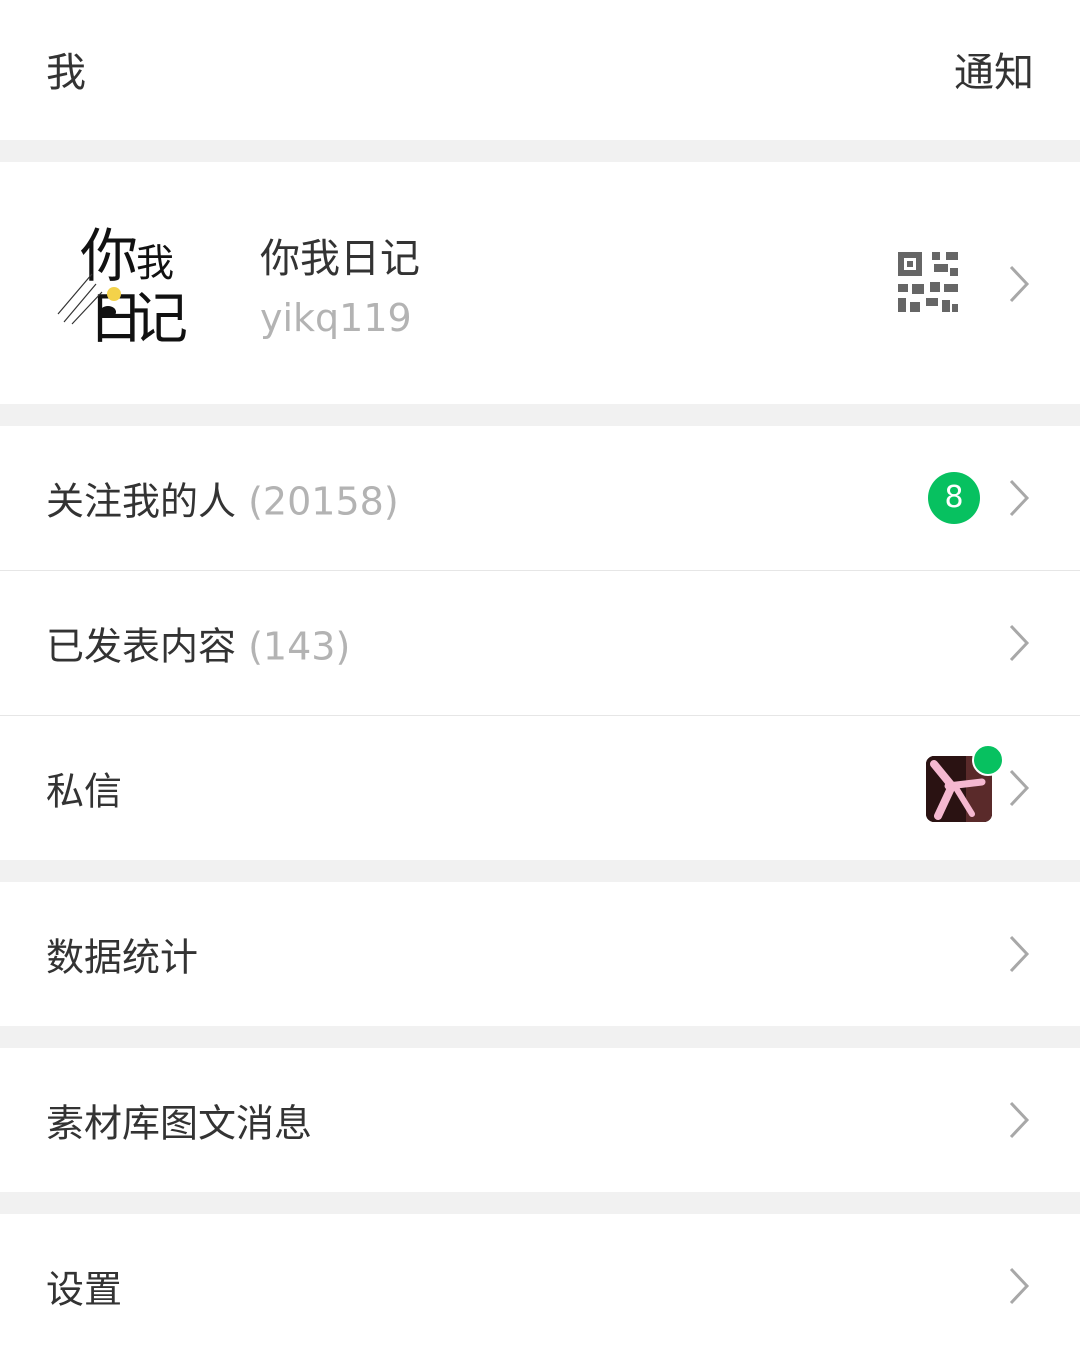  I want to click on materials-label: 素材库图文消息, so click(179, 1123).